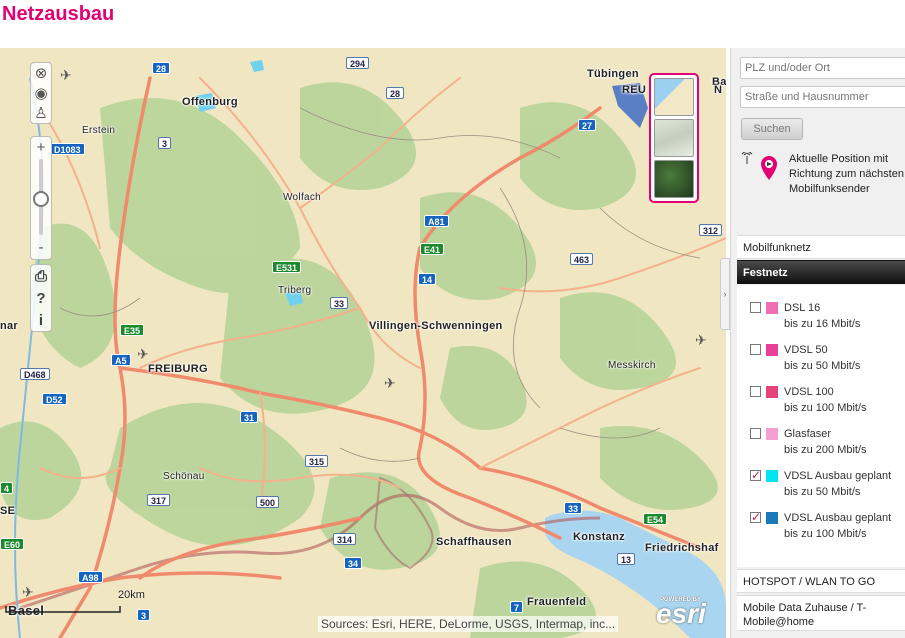 The image size is (905, 638). Describe the element at coordinates (711, 230) in the screenshot. I see `road-shield: 312` at that location.